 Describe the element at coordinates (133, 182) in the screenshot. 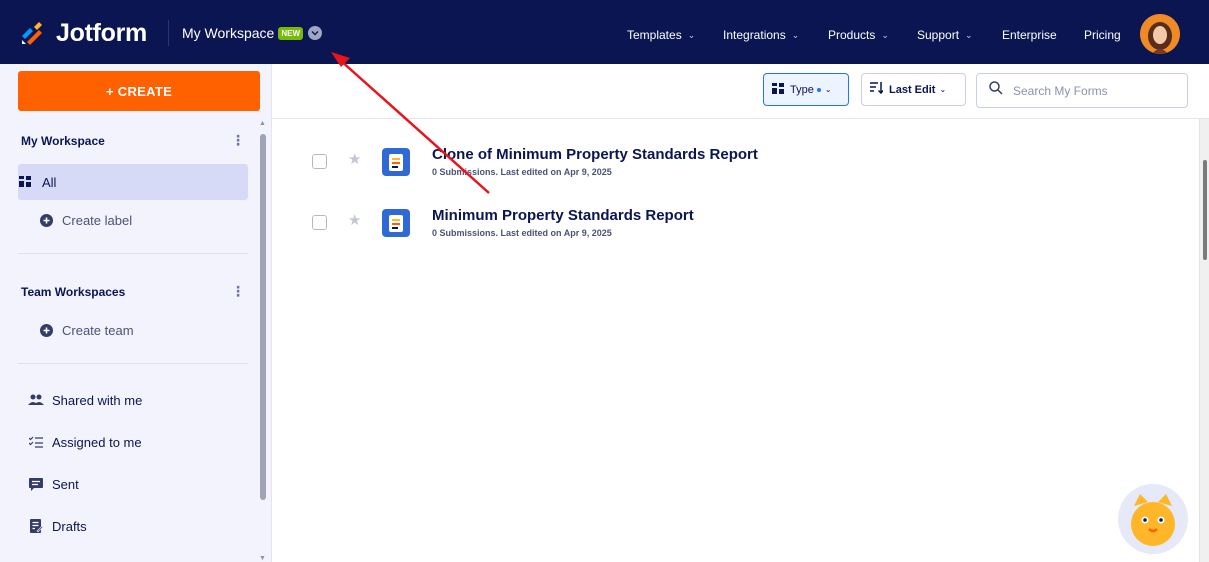

I see `sidebar-item-all: All` at that location.